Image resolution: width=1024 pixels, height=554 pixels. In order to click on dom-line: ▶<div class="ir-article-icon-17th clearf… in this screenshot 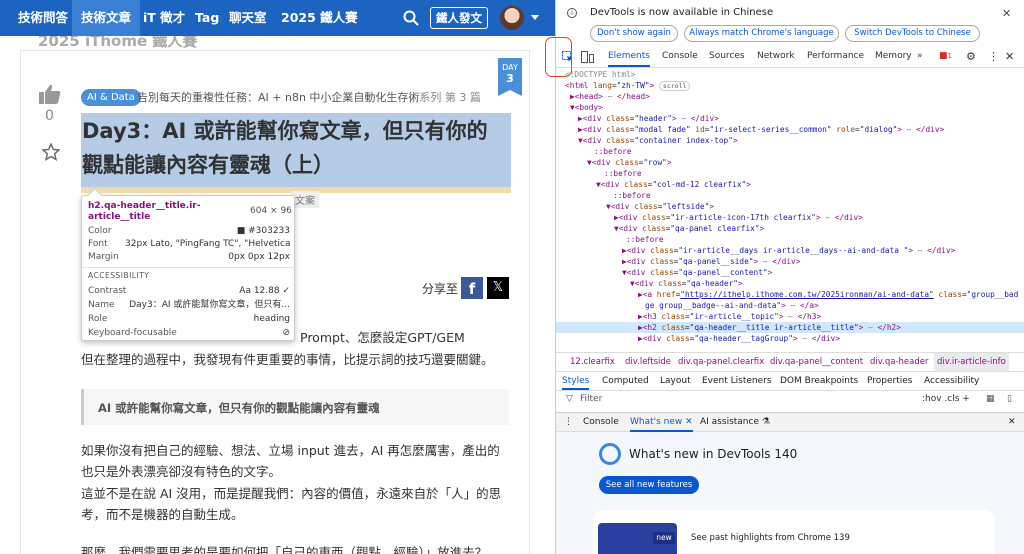, I will do `click(819, 217)`.